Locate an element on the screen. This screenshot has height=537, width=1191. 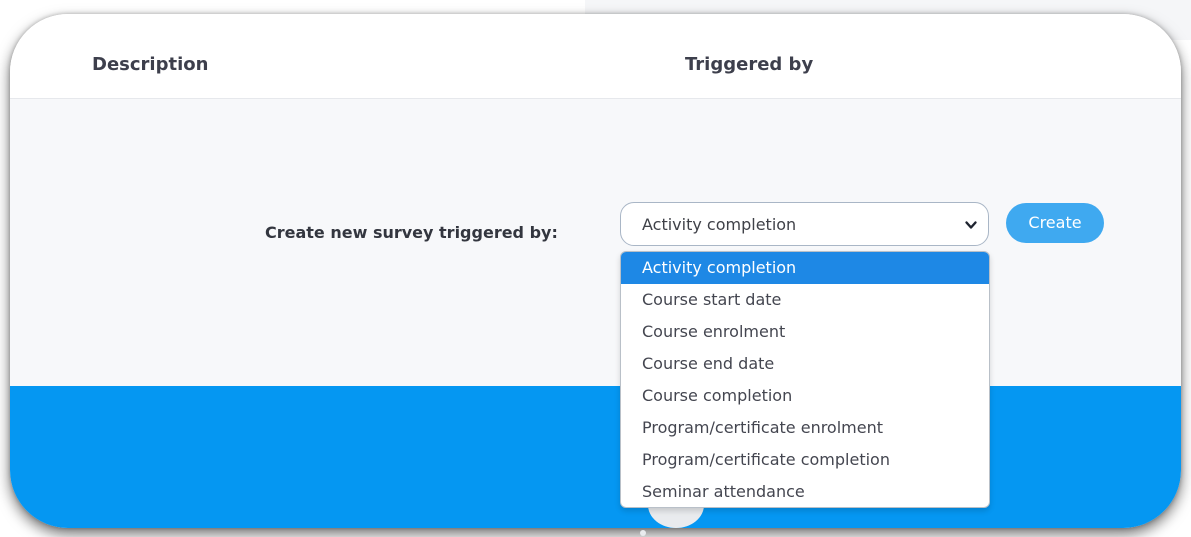
column-header-description: Description is located at coordinates (150, 64).